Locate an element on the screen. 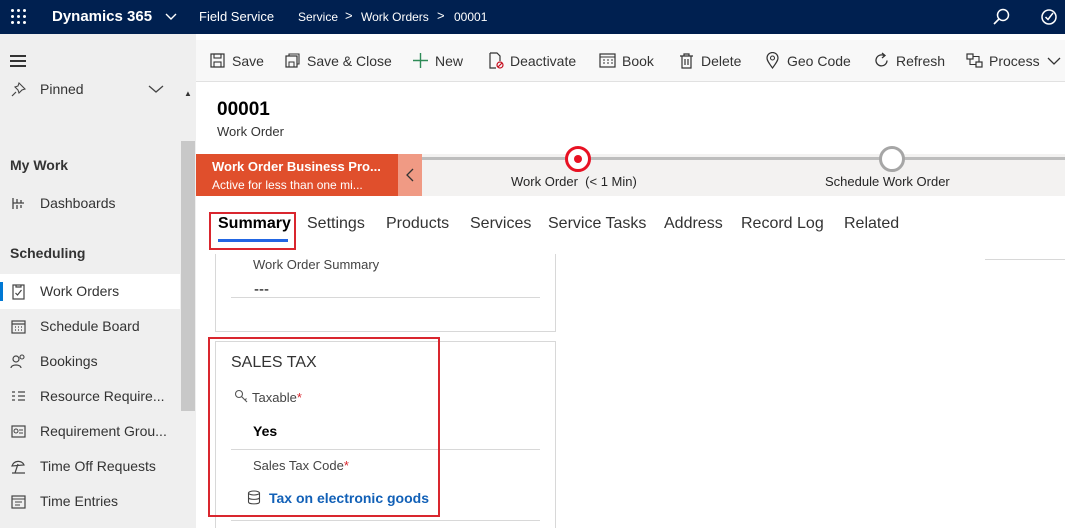  clock-icon is located at coordinates (18, 502).